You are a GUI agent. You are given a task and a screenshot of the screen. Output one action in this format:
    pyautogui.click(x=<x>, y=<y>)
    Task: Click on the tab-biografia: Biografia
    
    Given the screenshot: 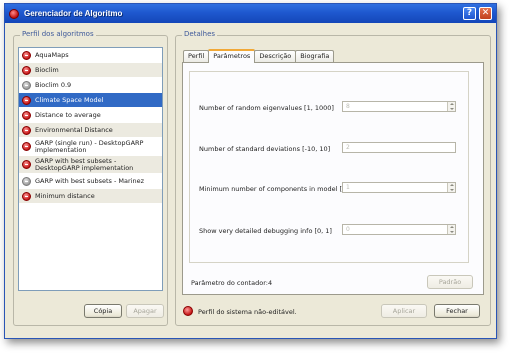 What is the action you would take?
    pyautogui.click(x=315, y=56)
    